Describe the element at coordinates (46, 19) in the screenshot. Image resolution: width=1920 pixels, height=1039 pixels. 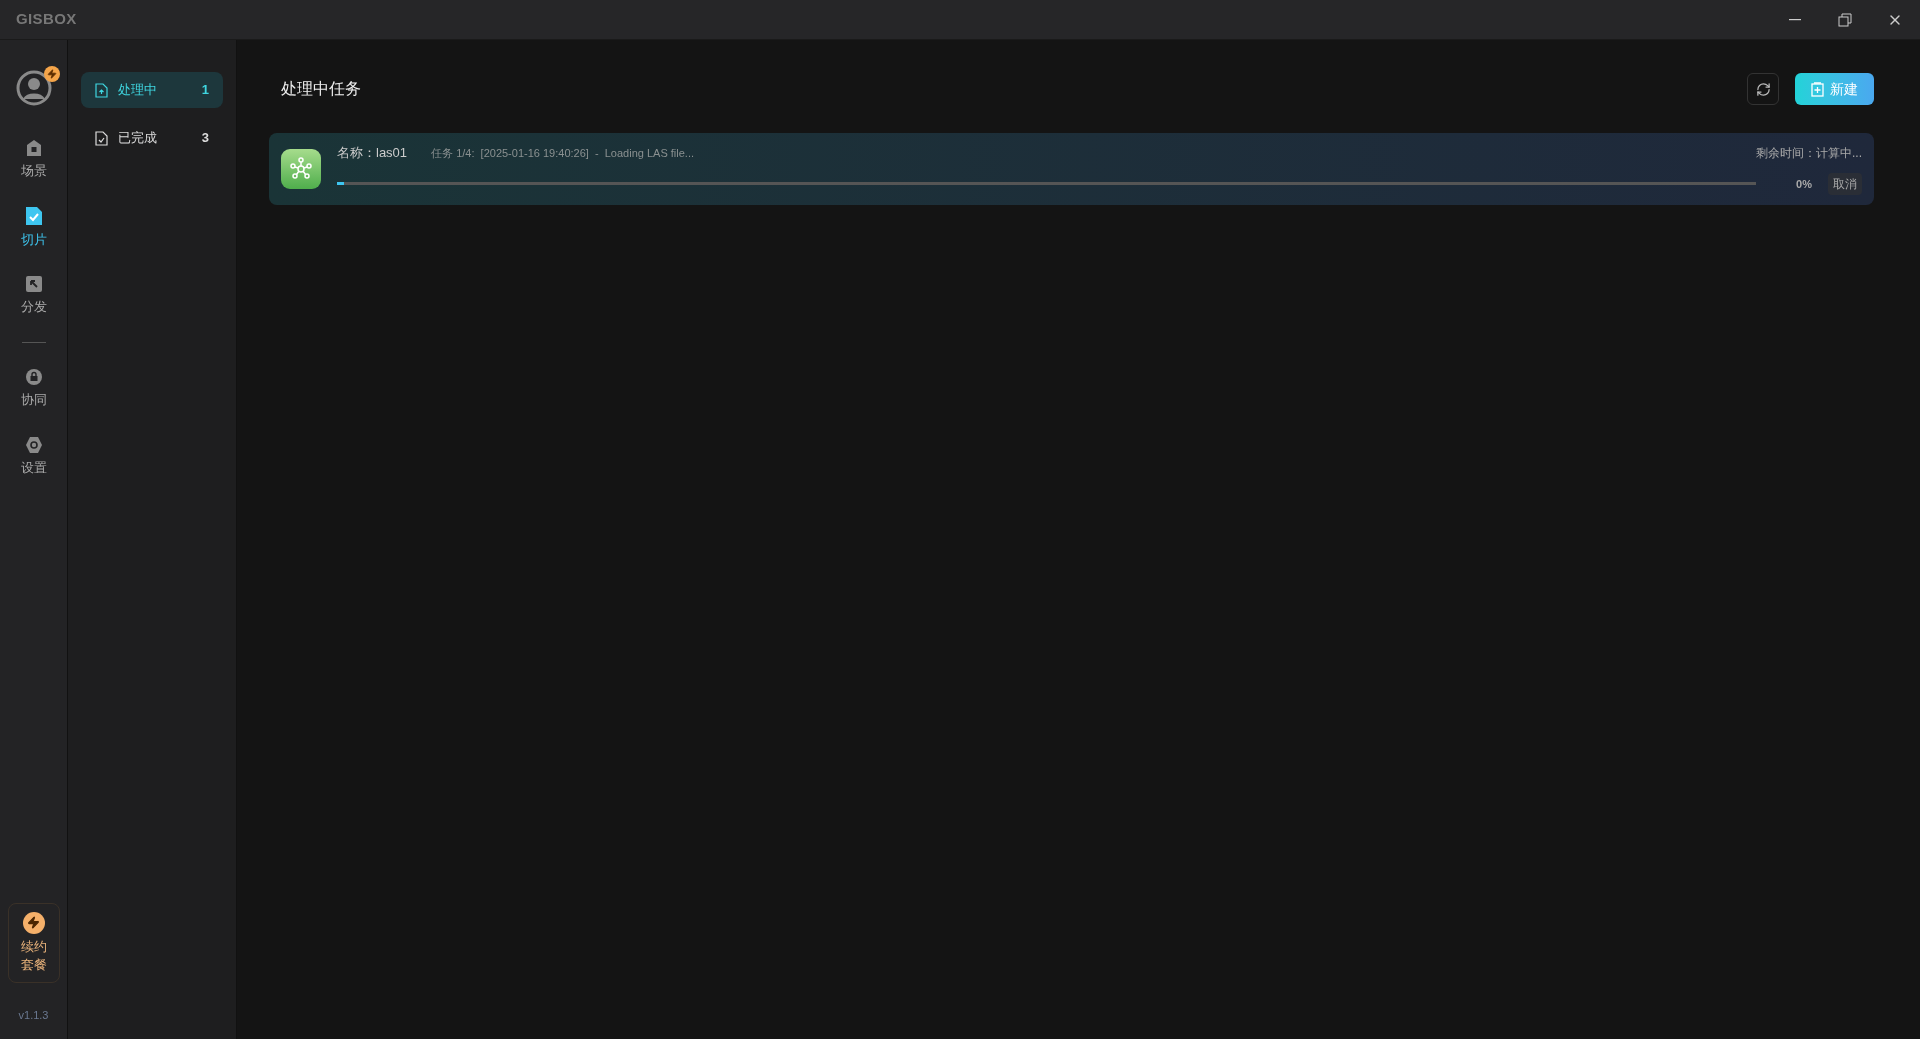
I see `app-logo: GISBOX` at that location.